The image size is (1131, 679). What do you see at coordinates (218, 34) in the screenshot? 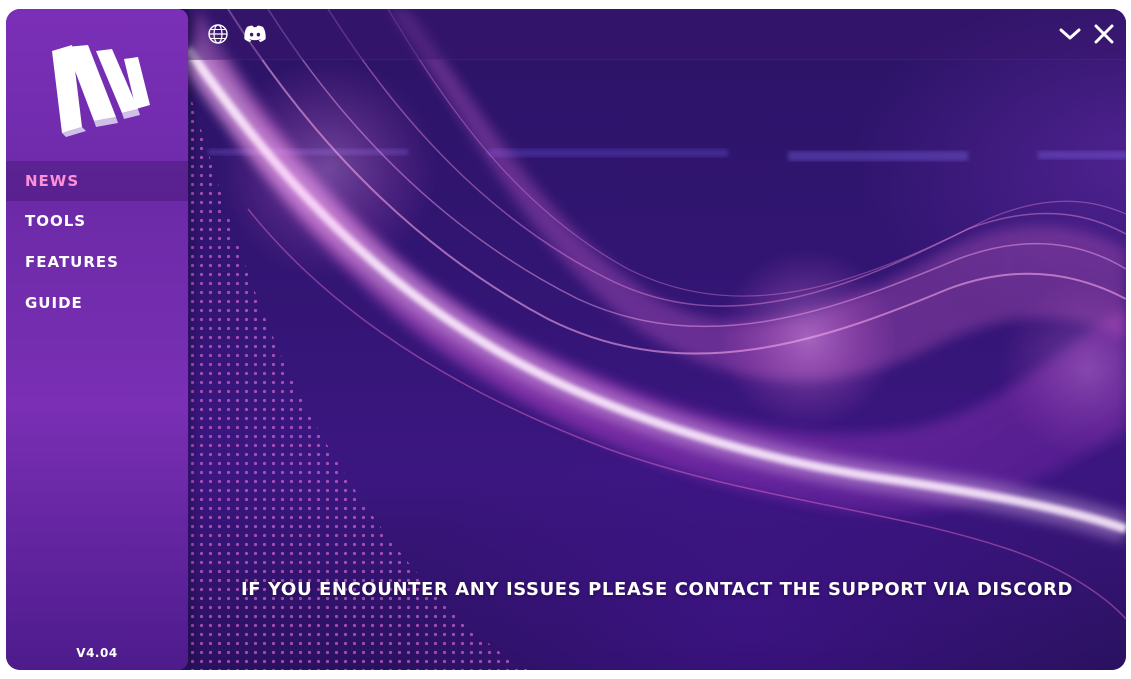
I see `globe-icon` at bounding box center [218, 34].